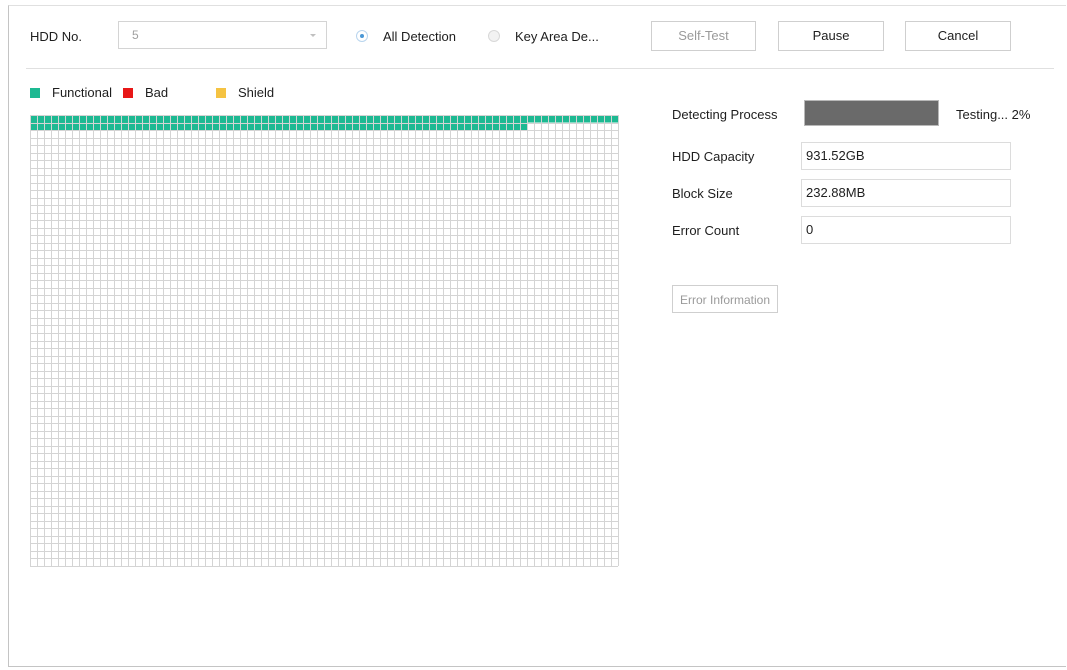  I want to click on all-detection-label: All Detection, so click(419, 36).